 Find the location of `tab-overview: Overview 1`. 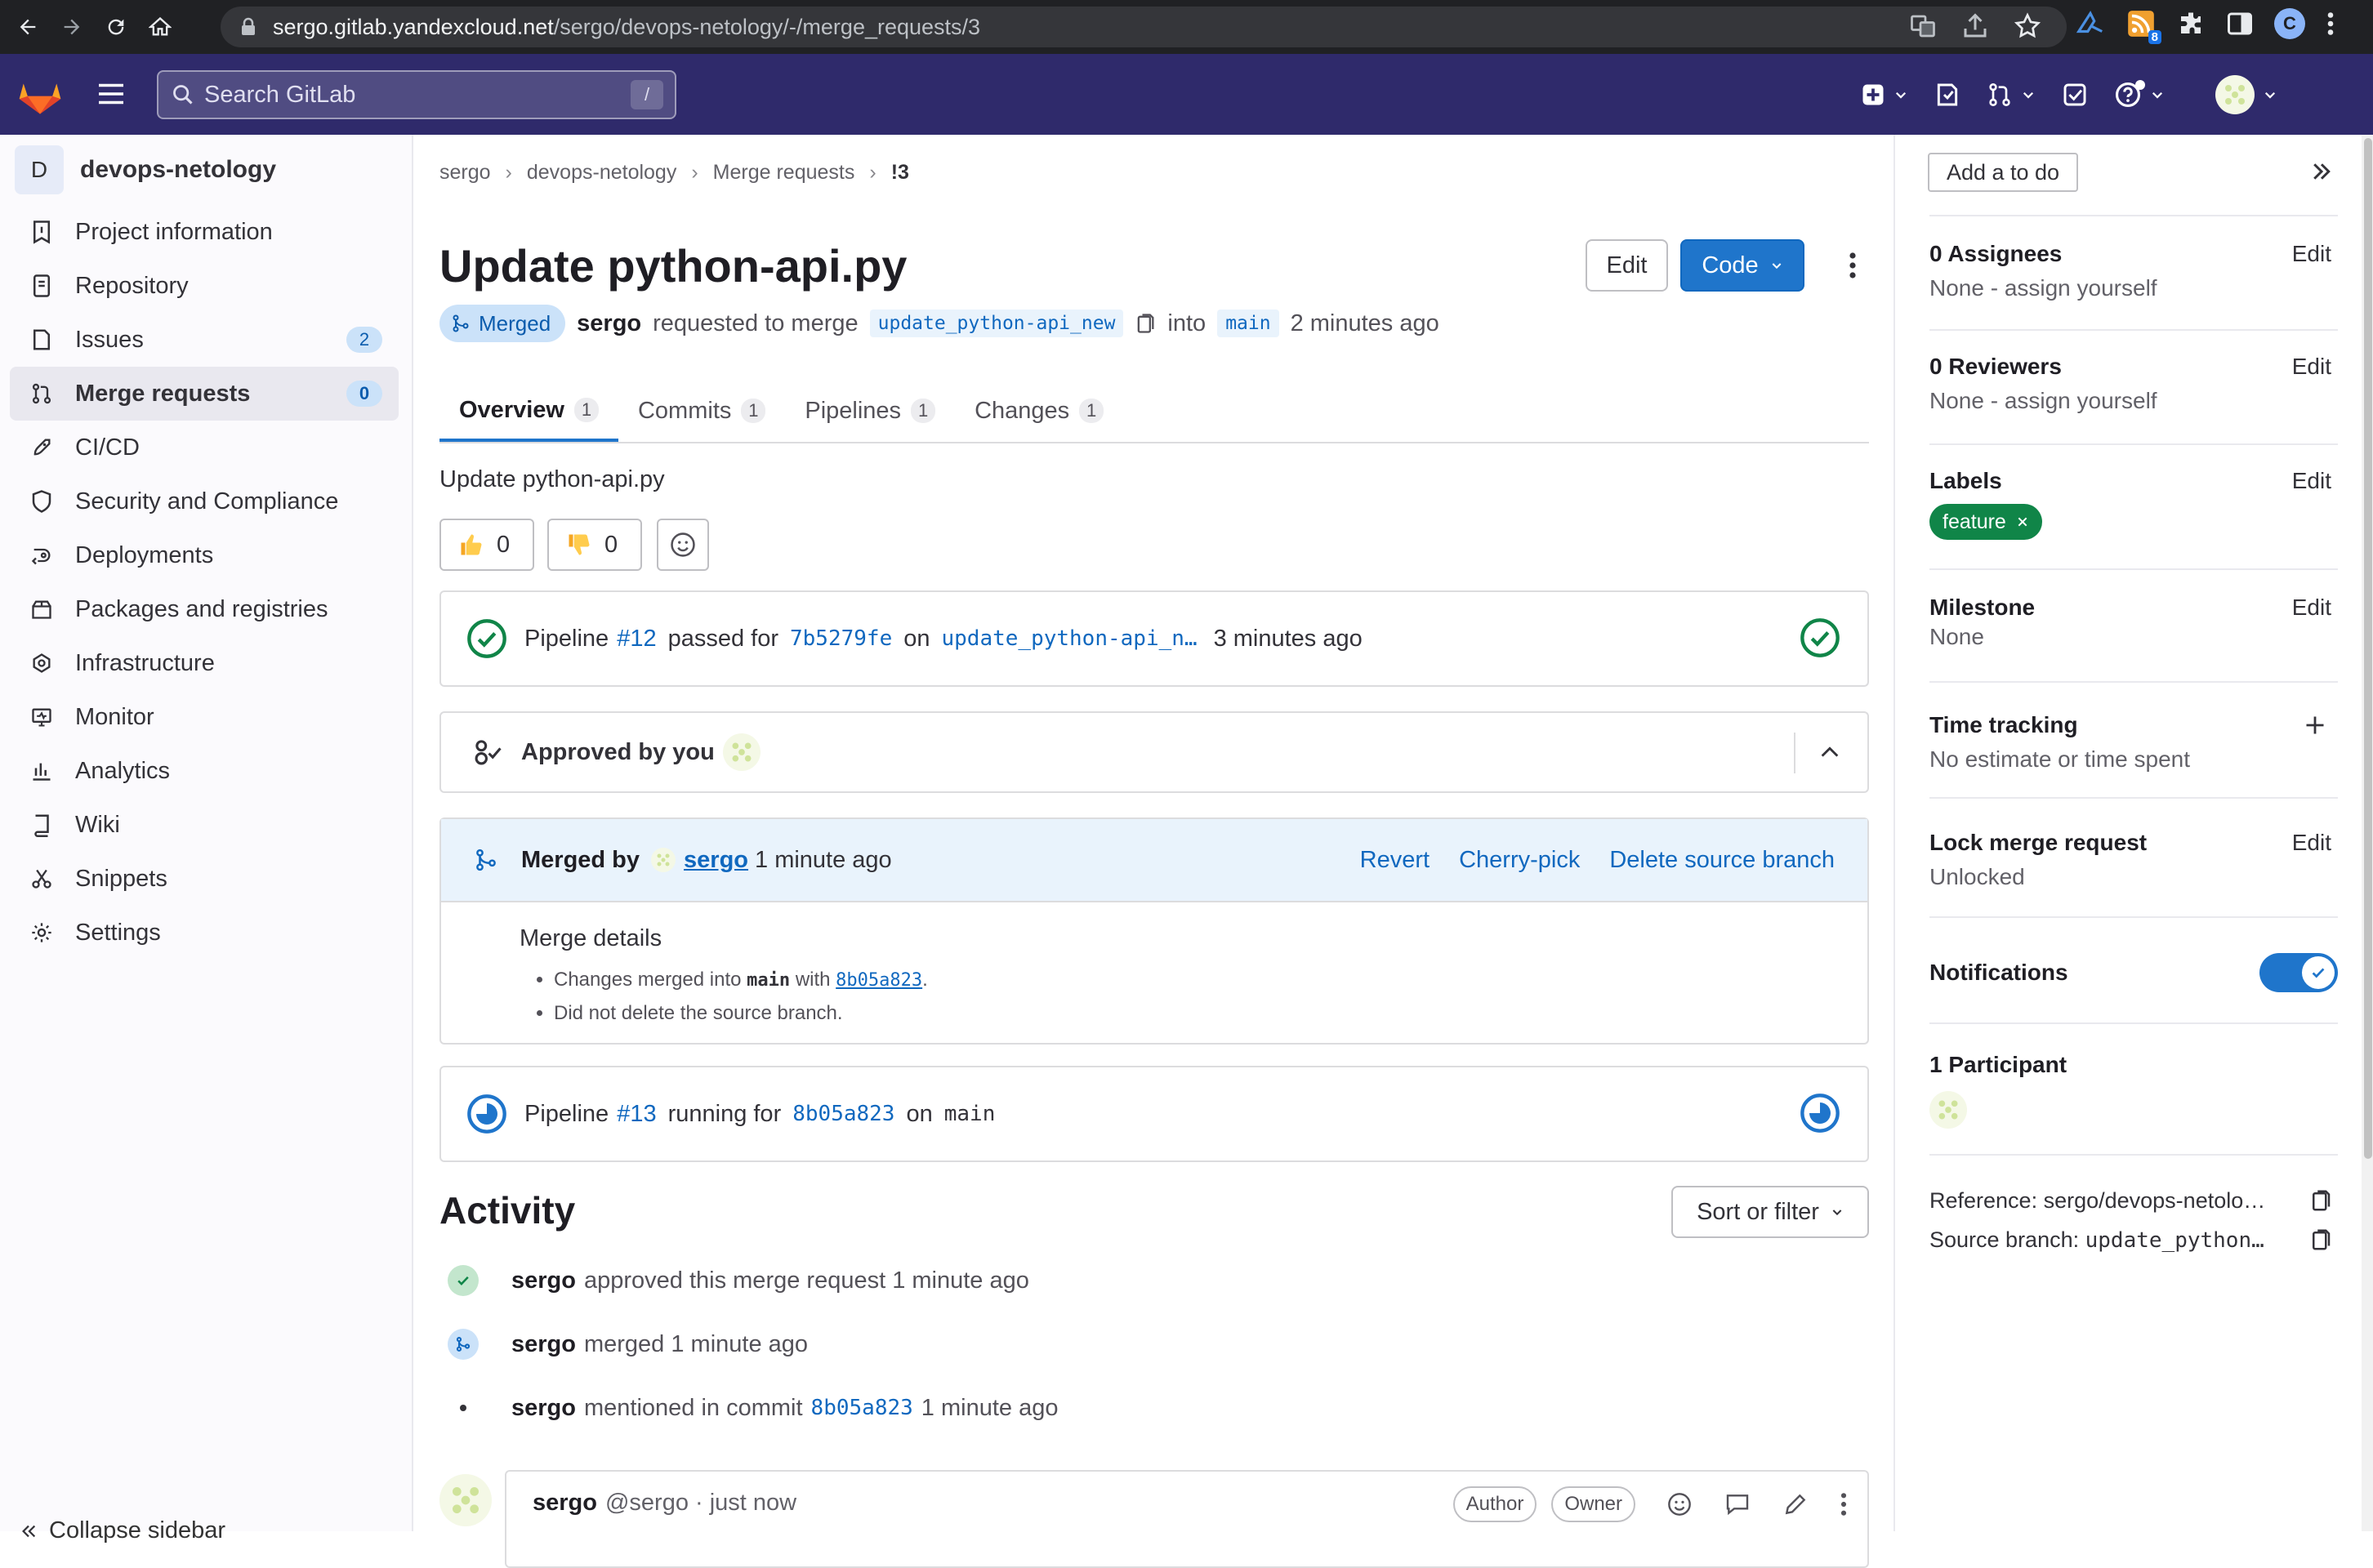

tab-overview: Overview 1 is located at coordinates (529, 411).